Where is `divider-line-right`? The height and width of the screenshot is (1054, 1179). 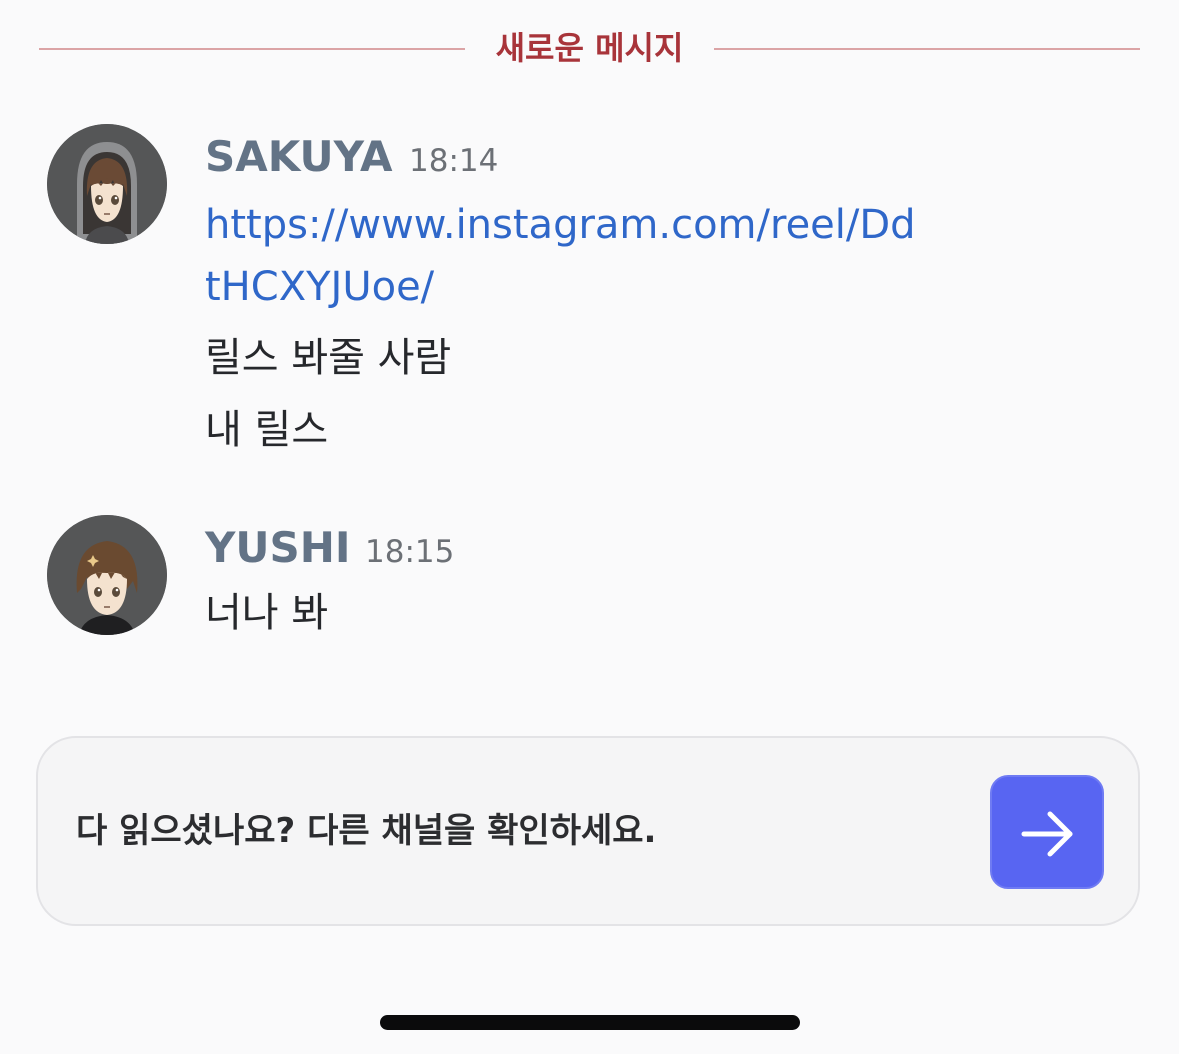 divider-line-right is located at coordinates (927, 49).